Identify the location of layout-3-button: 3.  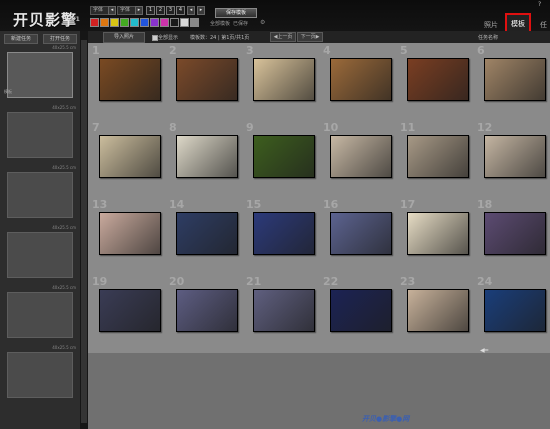
(170, 10).